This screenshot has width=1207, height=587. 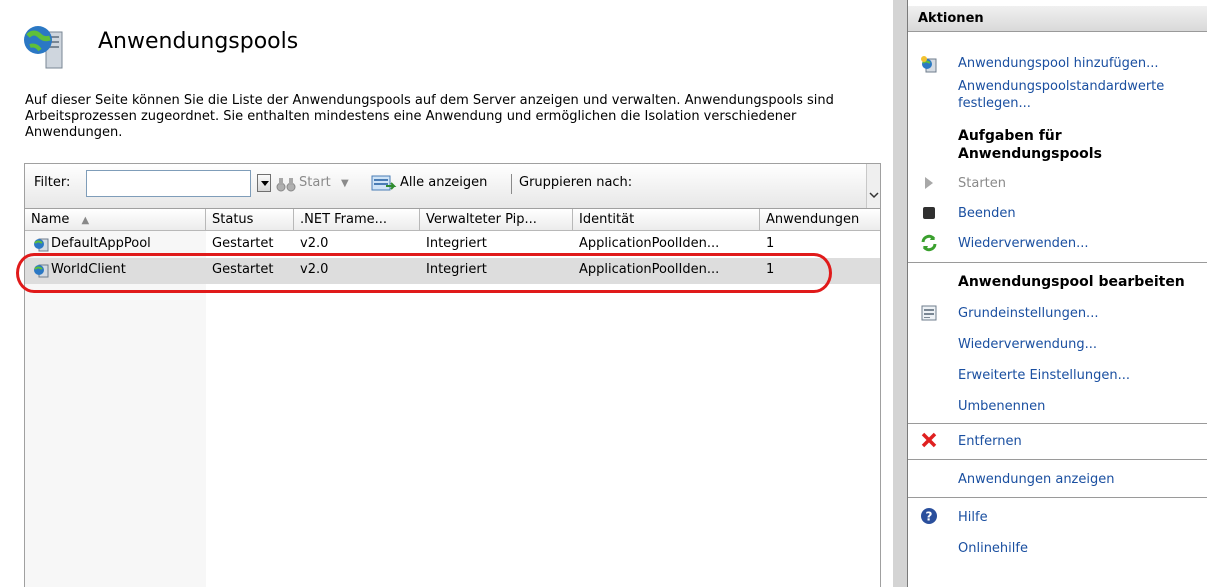 What do you see at coordinates (52, 182) in the screenshot?
I see `filter-label: Filter:` at bounding box center [52, 182].